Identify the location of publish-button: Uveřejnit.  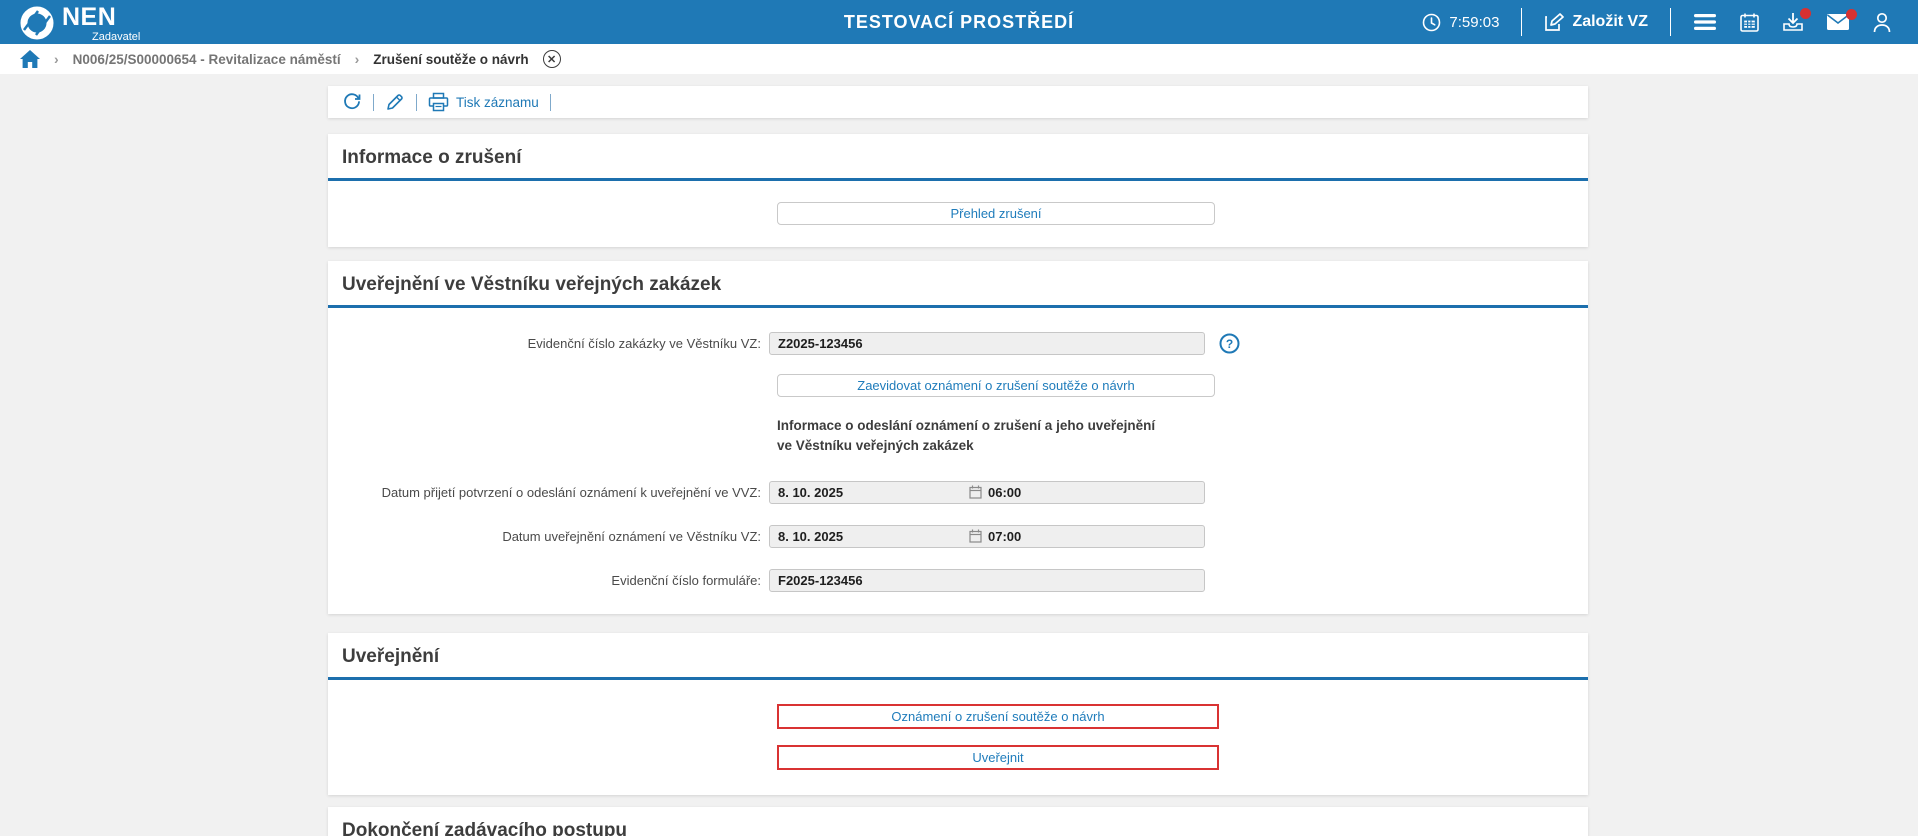
(998, 757).